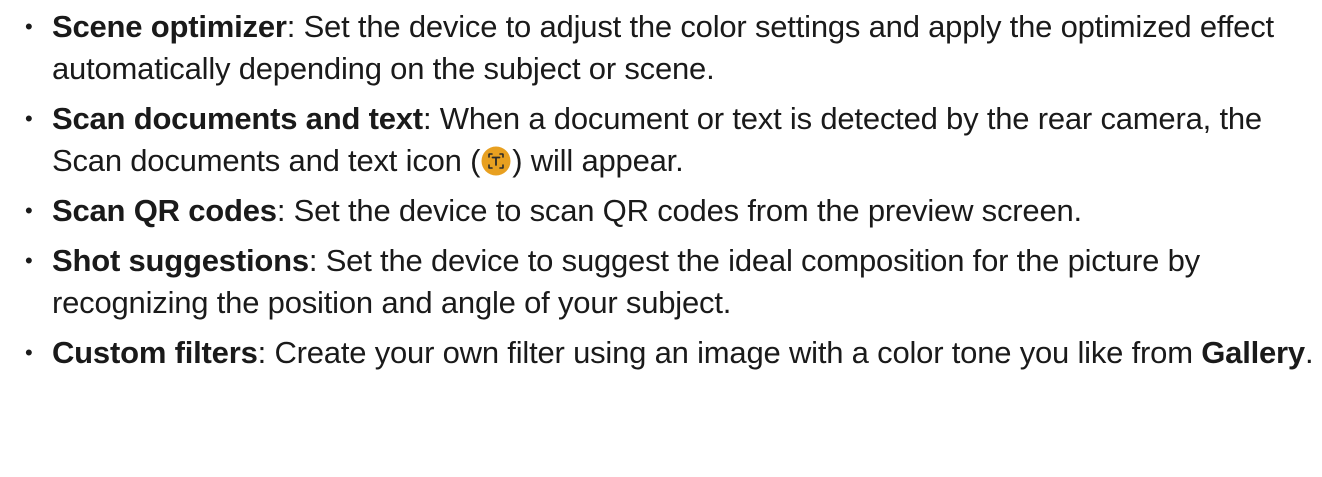  What do you see at coordinates (598, 160) in the screenshot?
I see `description-scan-documents-part2: ) will appear.` at bounding box center [598, 160].